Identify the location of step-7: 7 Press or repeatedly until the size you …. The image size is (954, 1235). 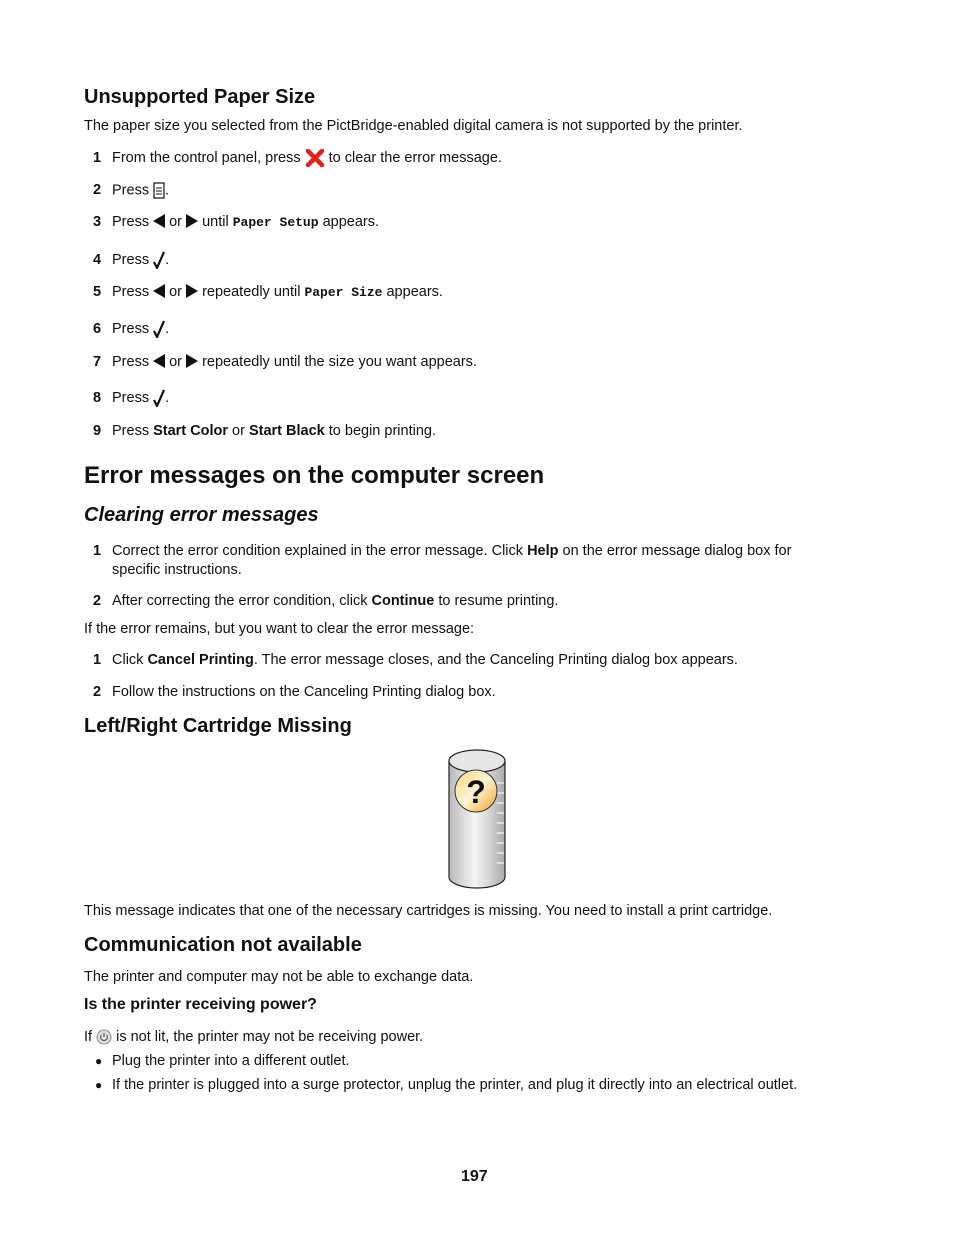
(285, 362).